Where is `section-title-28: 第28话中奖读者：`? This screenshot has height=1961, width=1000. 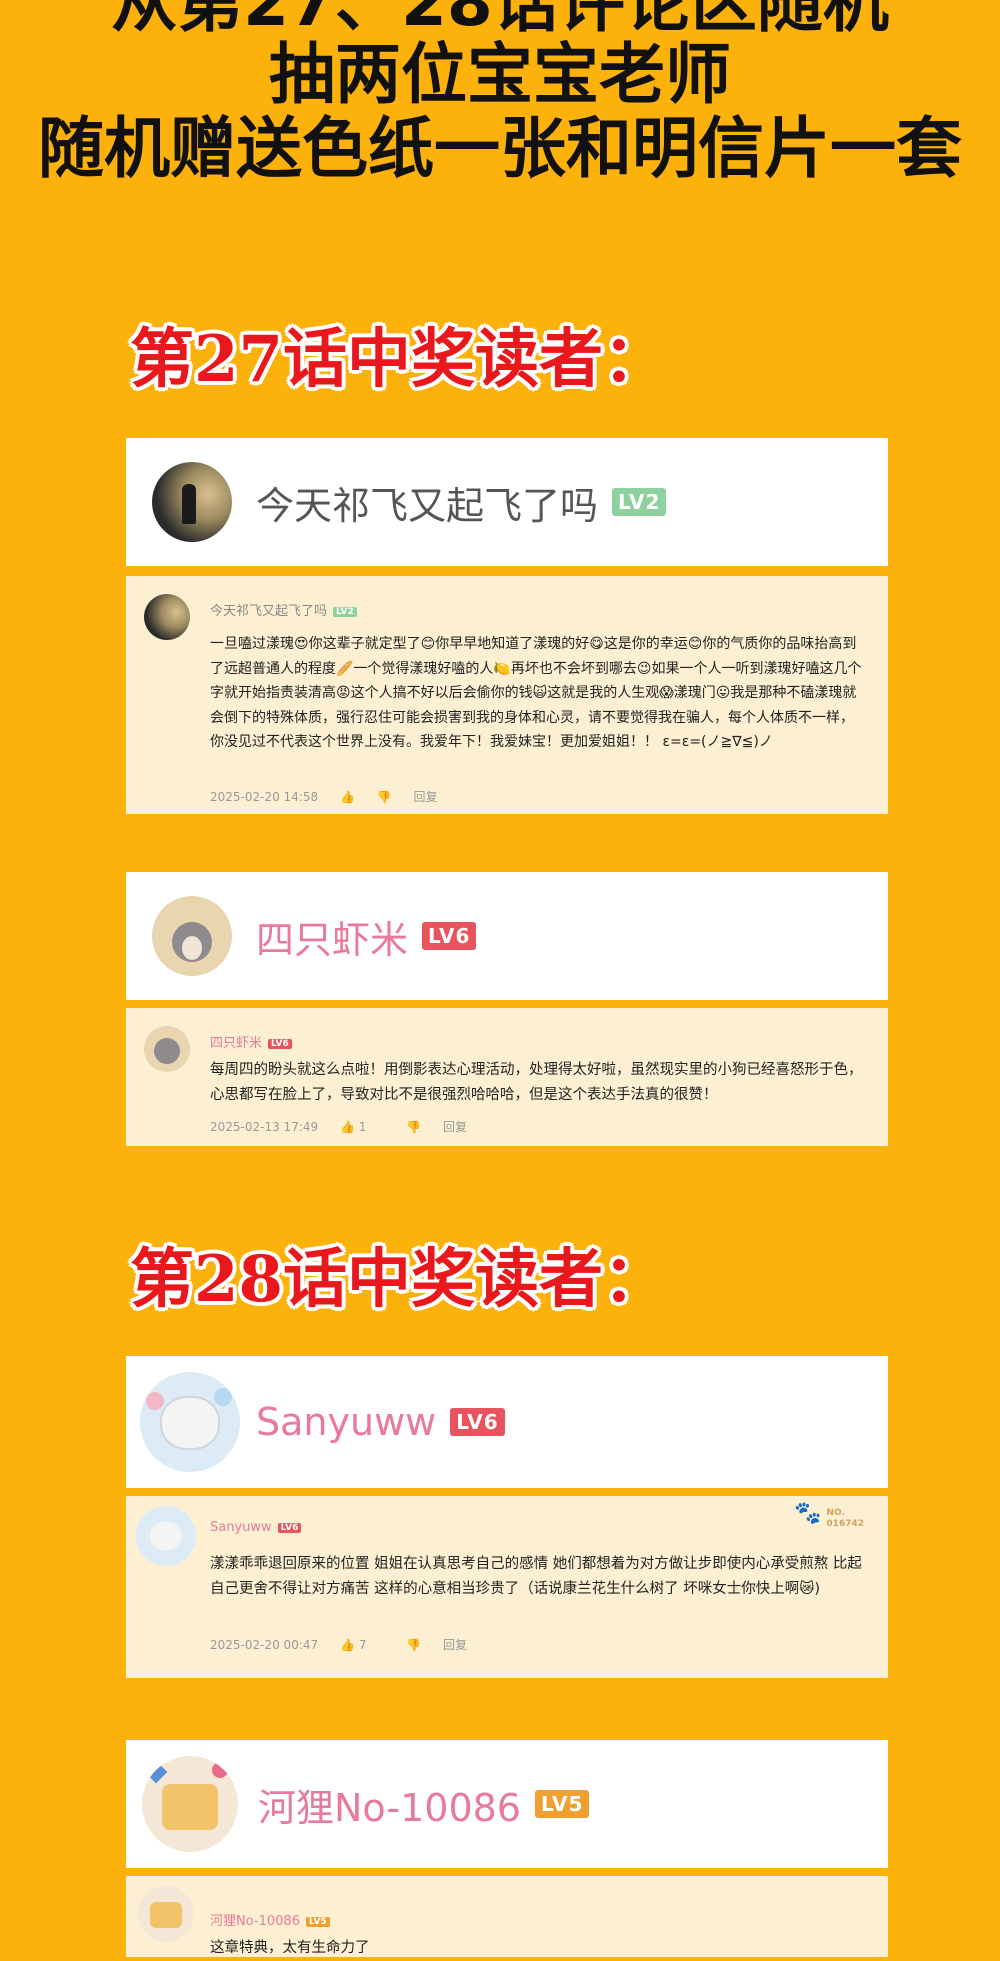
section-title-28: 第28话中奖读者： is located at coordinates (399, 1279).